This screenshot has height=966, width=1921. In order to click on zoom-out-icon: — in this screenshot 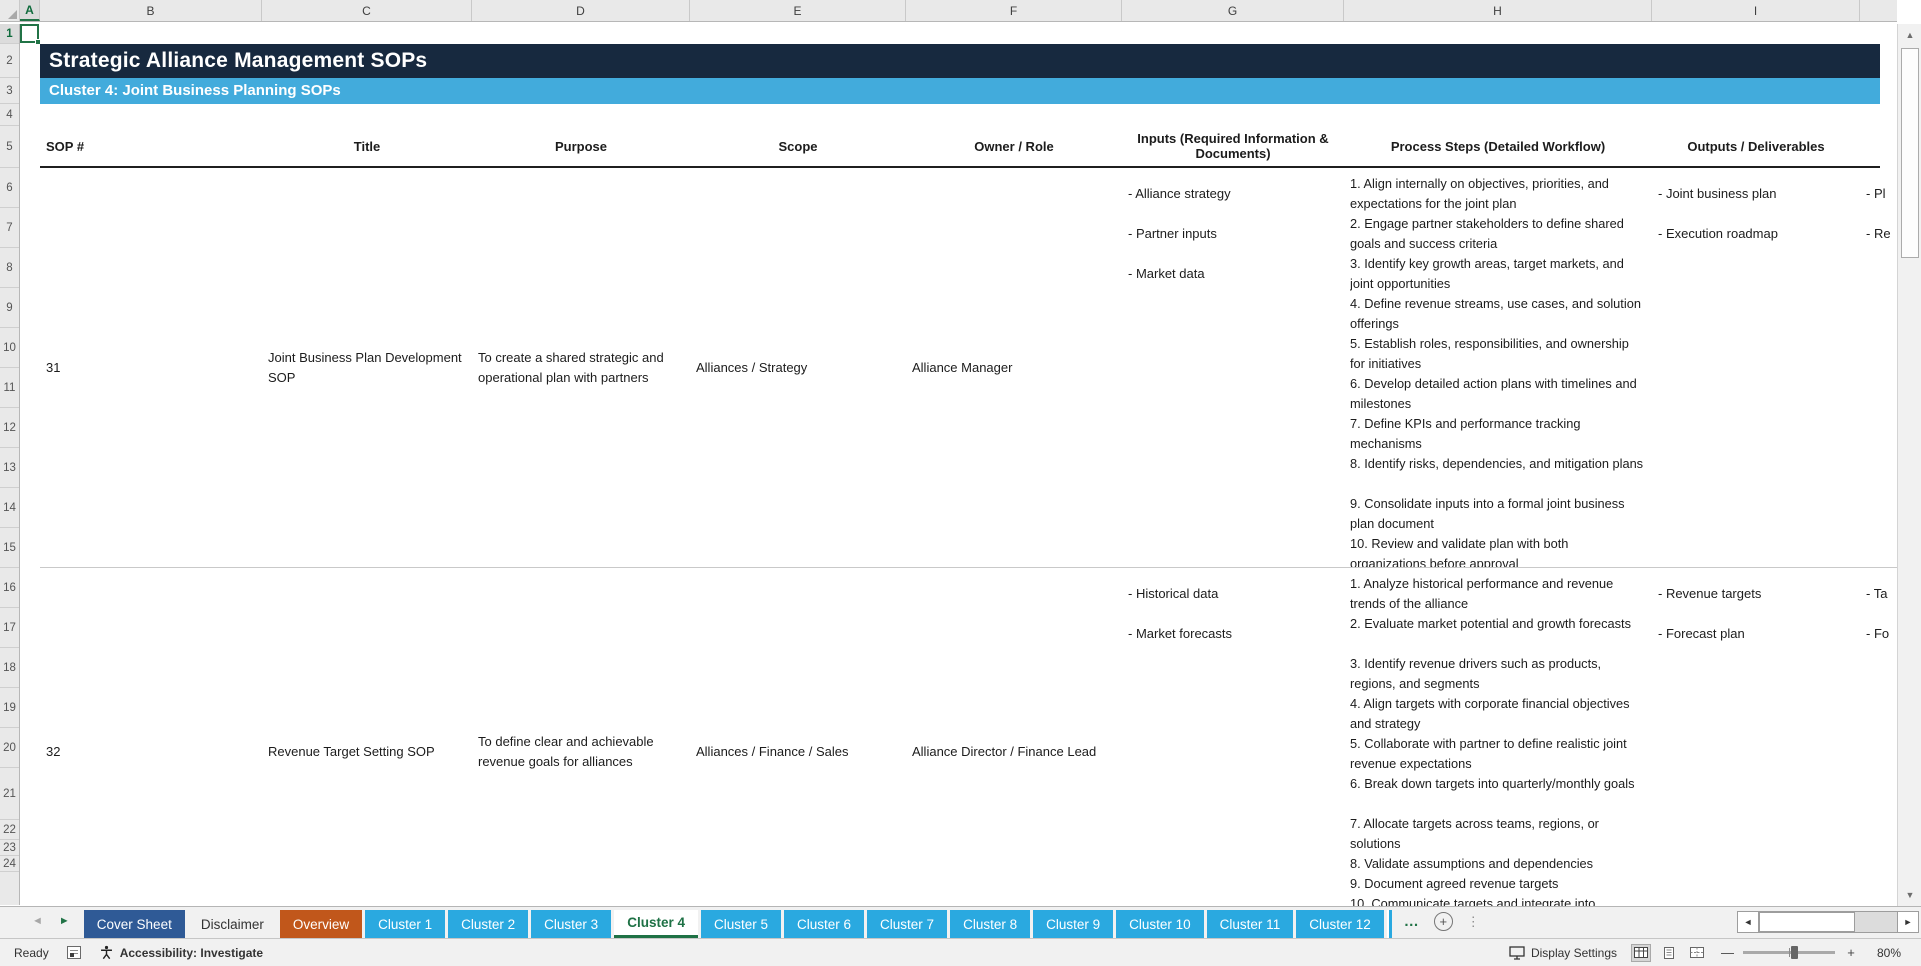, I will do `click(1727, 952)`.